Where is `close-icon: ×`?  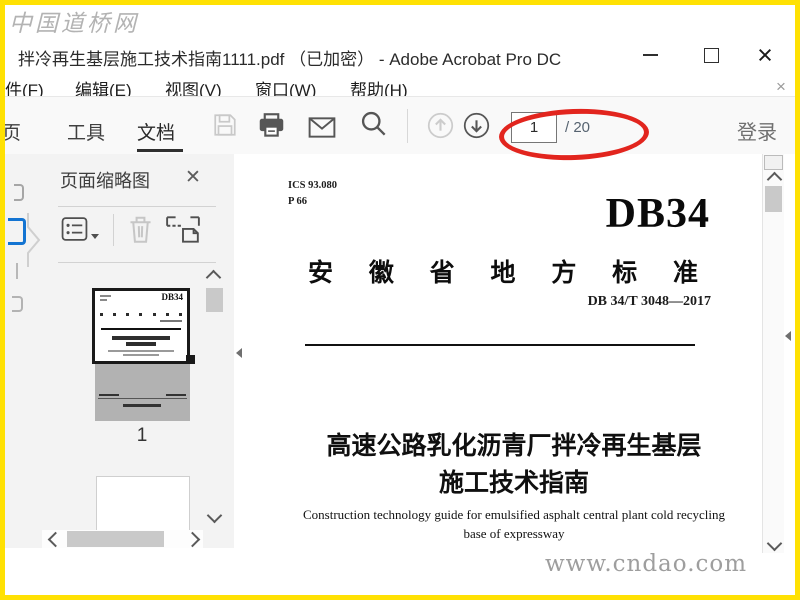 close-icon: × is located at coordinates (765, 55).